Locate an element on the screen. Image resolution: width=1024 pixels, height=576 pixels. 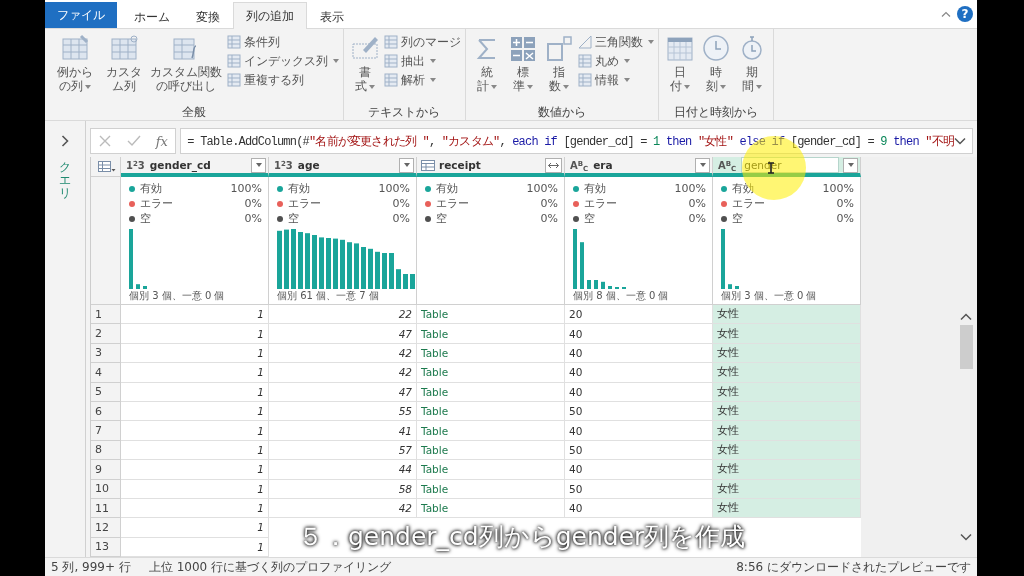
ribbon-tab: 列の追加 is located at coordinates (270, 15).